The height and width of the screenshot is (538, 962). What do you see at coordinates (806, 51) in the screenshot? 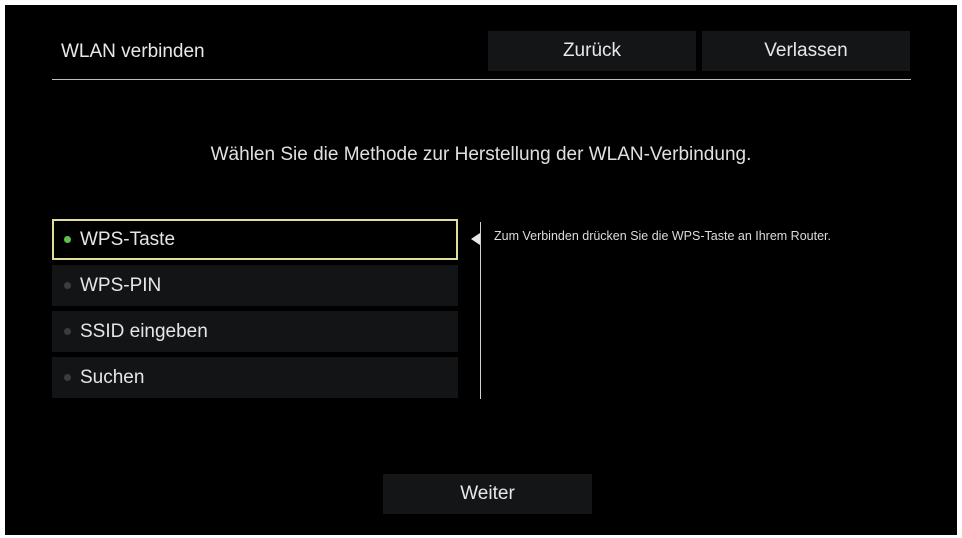
I see `exit-button: Verlassen` at bounding box center [806, 51].